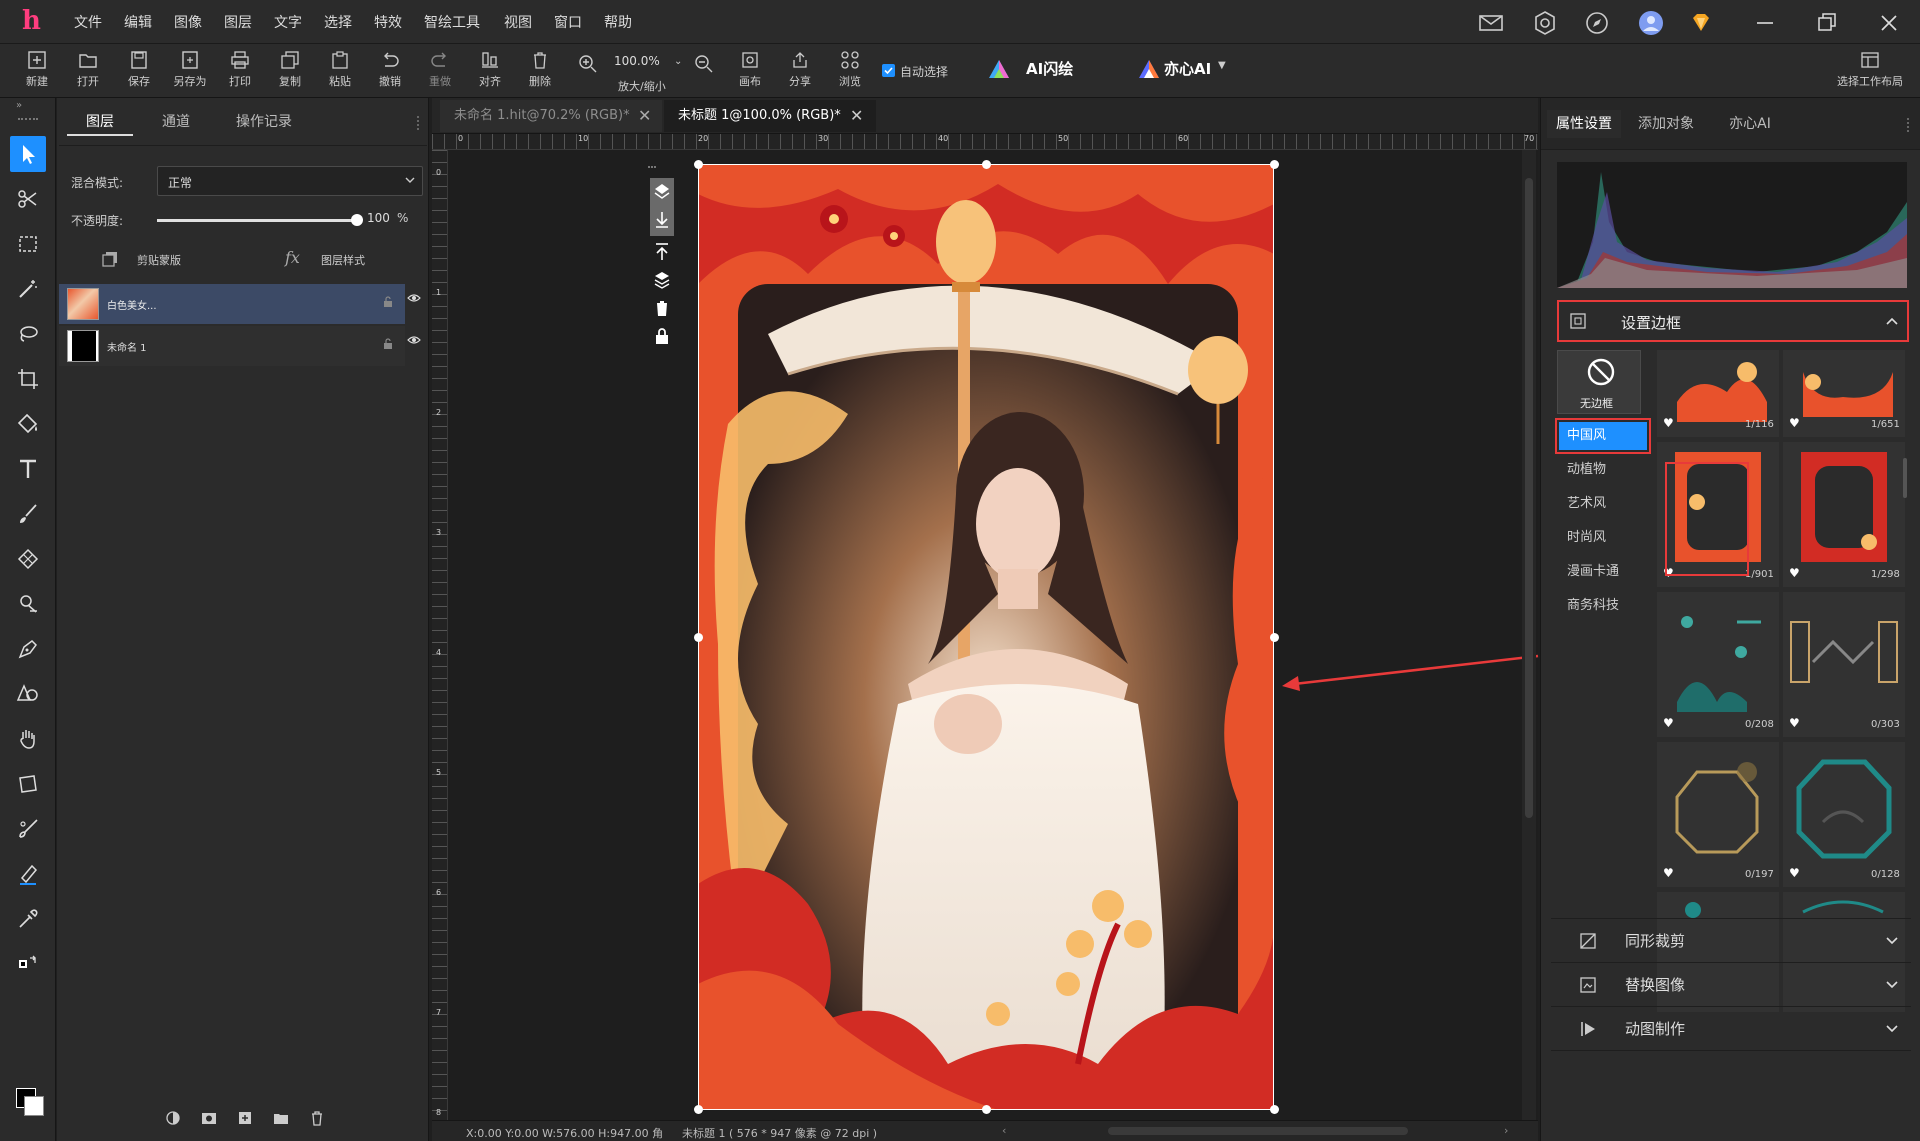 Image resolution: width=1920 pixels, height=1141 pixels. I want to click on zoom-out-icon, so click(704, 64).